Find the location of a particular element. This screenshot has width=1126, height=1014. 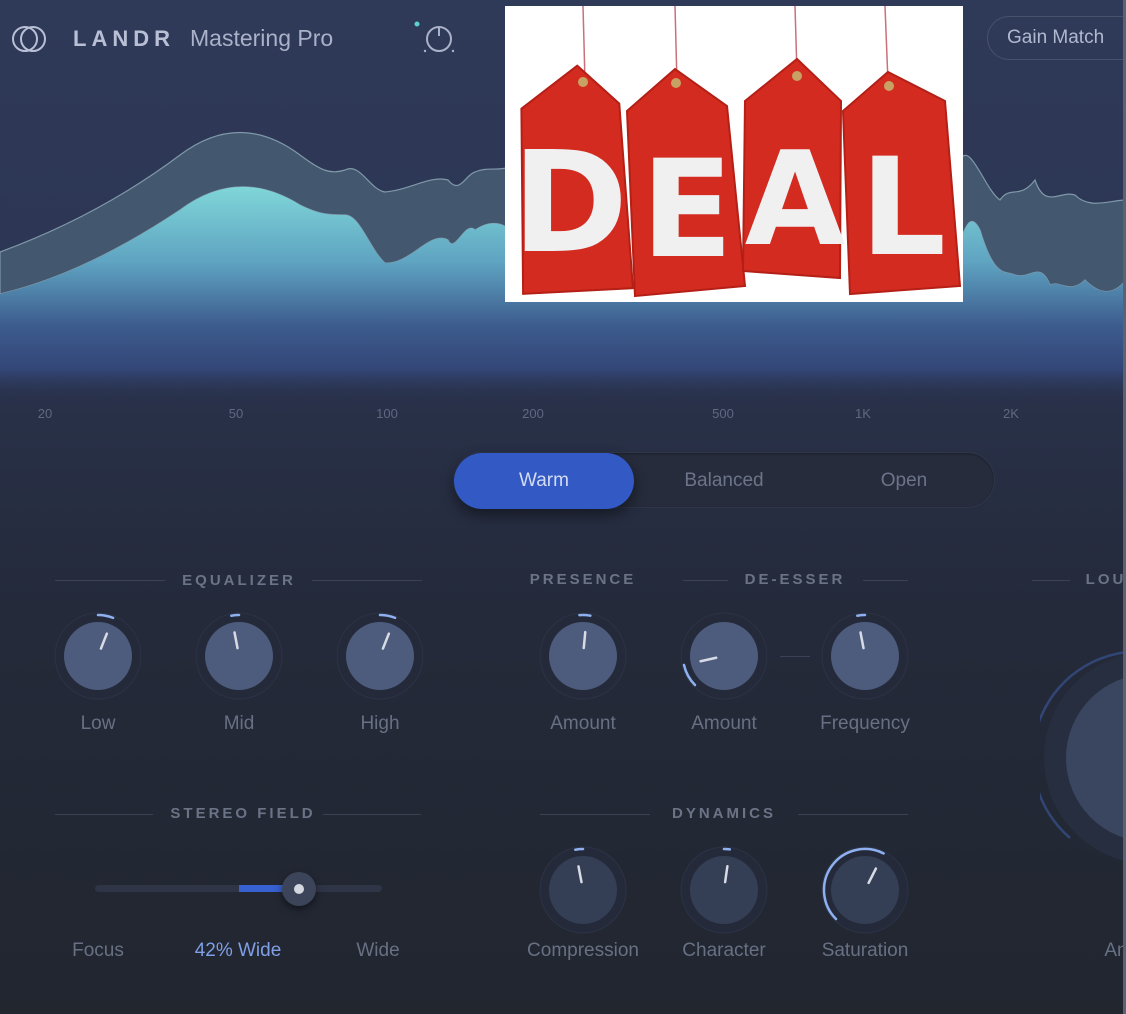

brand-name: LANDR is located at coordinates (124, 38).